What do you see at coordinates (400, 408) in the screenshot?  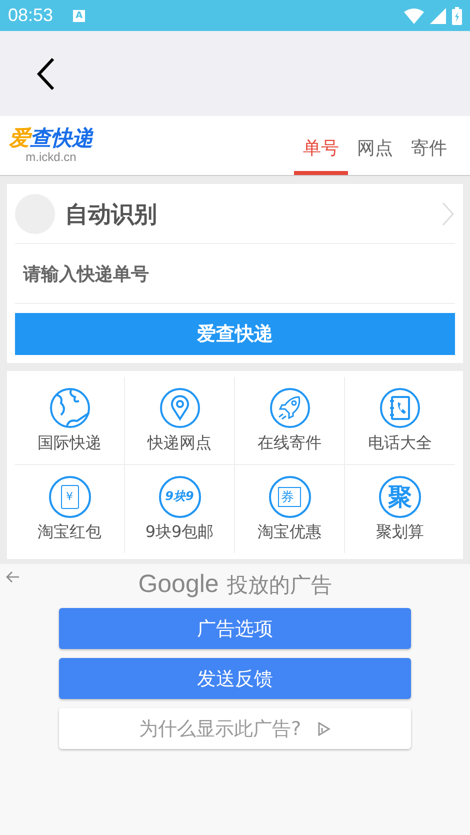 I see `phonebook-icon` at bounding box center [400, 408].